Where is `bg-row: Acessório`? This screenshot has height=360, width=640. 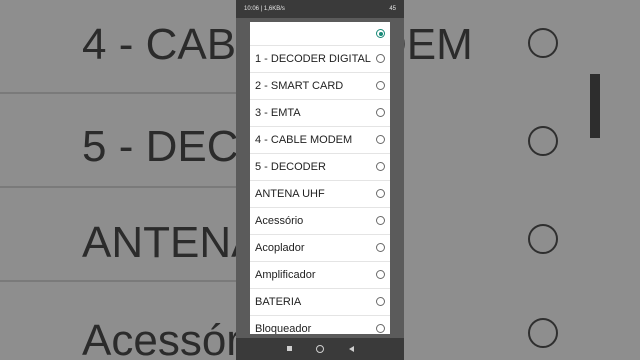
bg-row: Acessório is located at coordinates (118, 321).